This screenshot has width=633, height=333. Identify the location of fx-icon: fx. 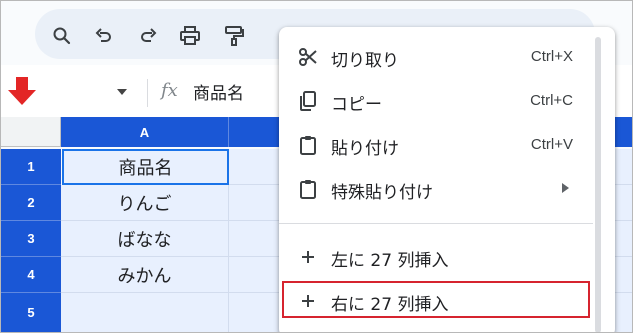
(169, 90).